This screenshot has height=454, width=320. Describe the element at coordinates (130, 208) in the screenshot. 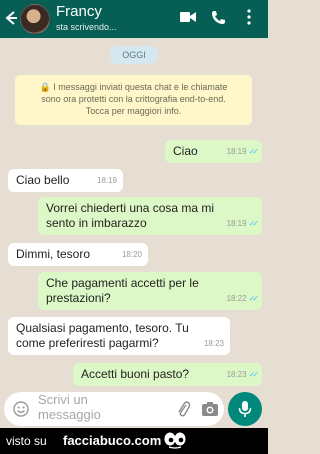

I see `message-text: Vorrei chiederti una cosa ma mi` at that location.